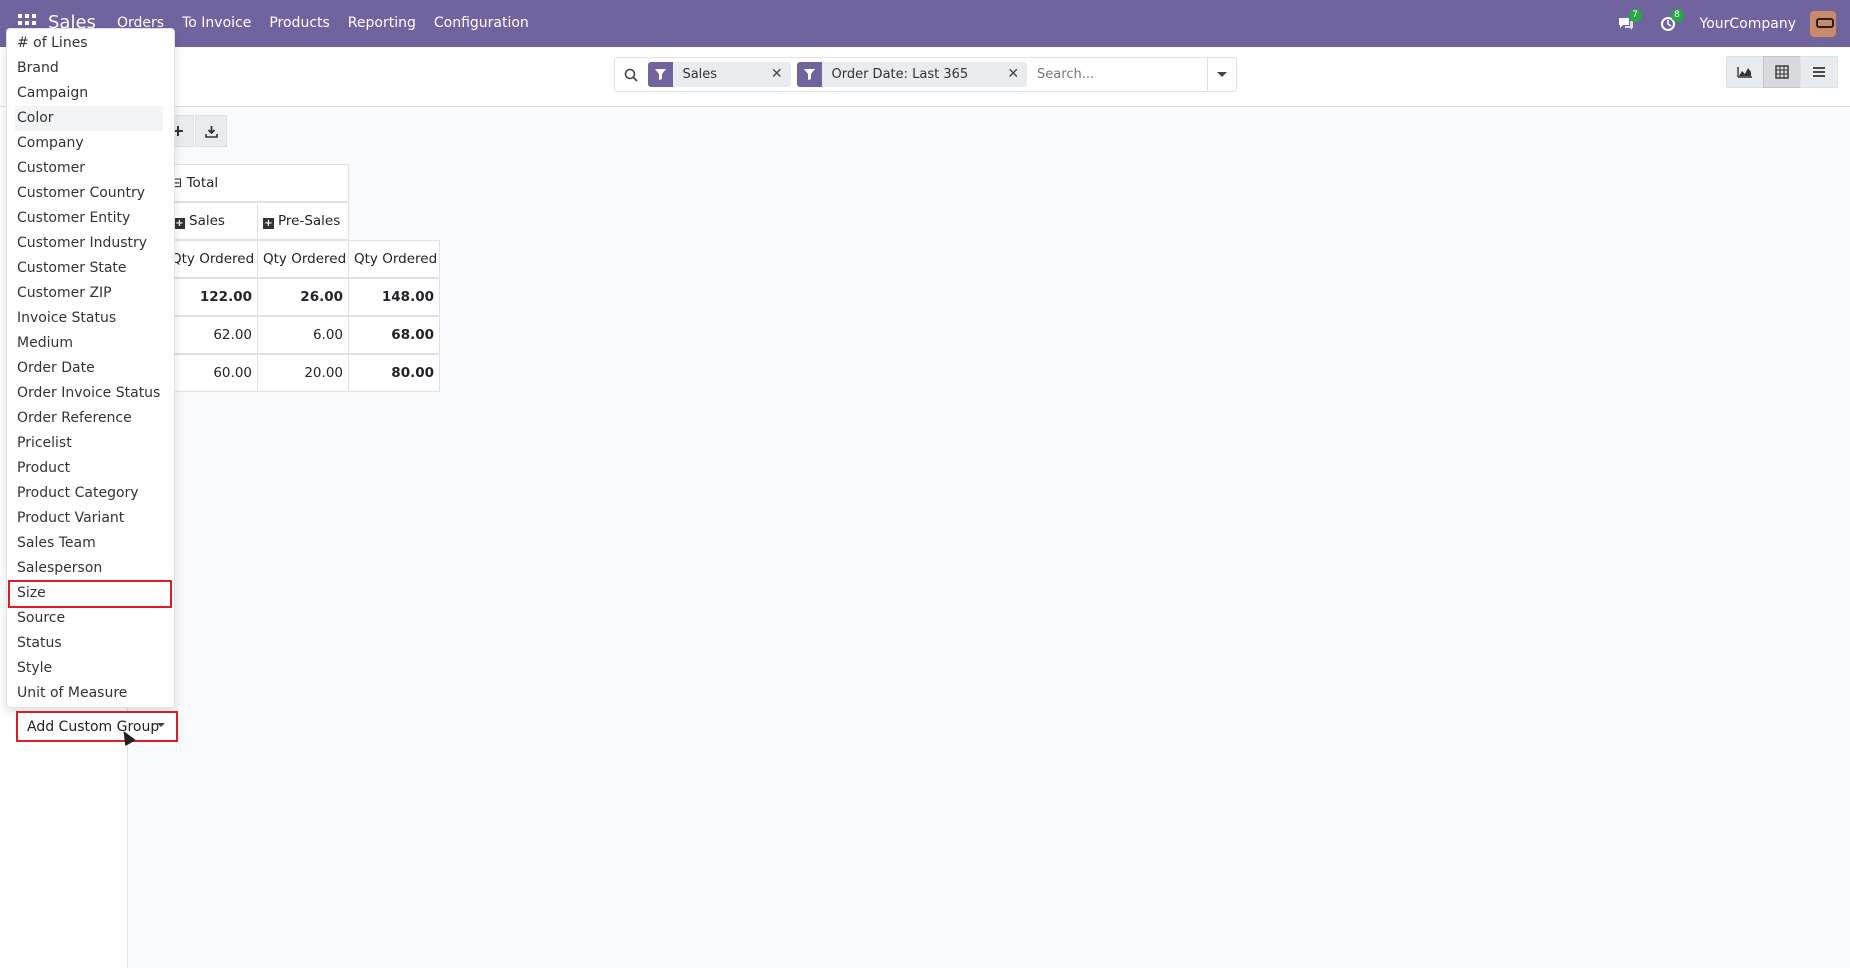  What do you see at coordinates (394, 297) in the screenshot?
I see `pivot-cell: 148.00` at bounding box center [394, 297].